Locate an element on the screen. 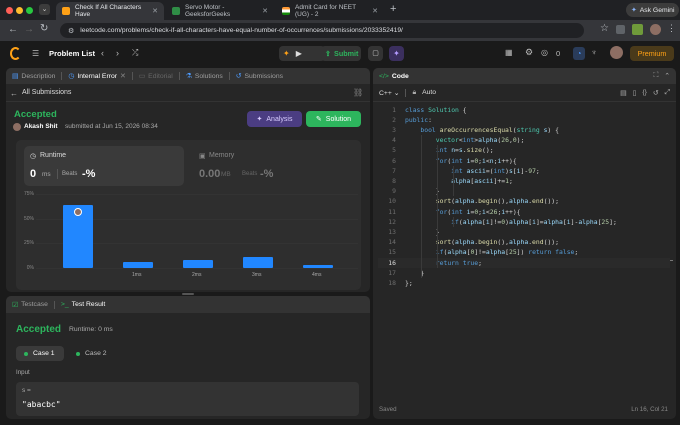 The image size is (680, 425). your-submission-avatar is located at coordinates (78, 211).